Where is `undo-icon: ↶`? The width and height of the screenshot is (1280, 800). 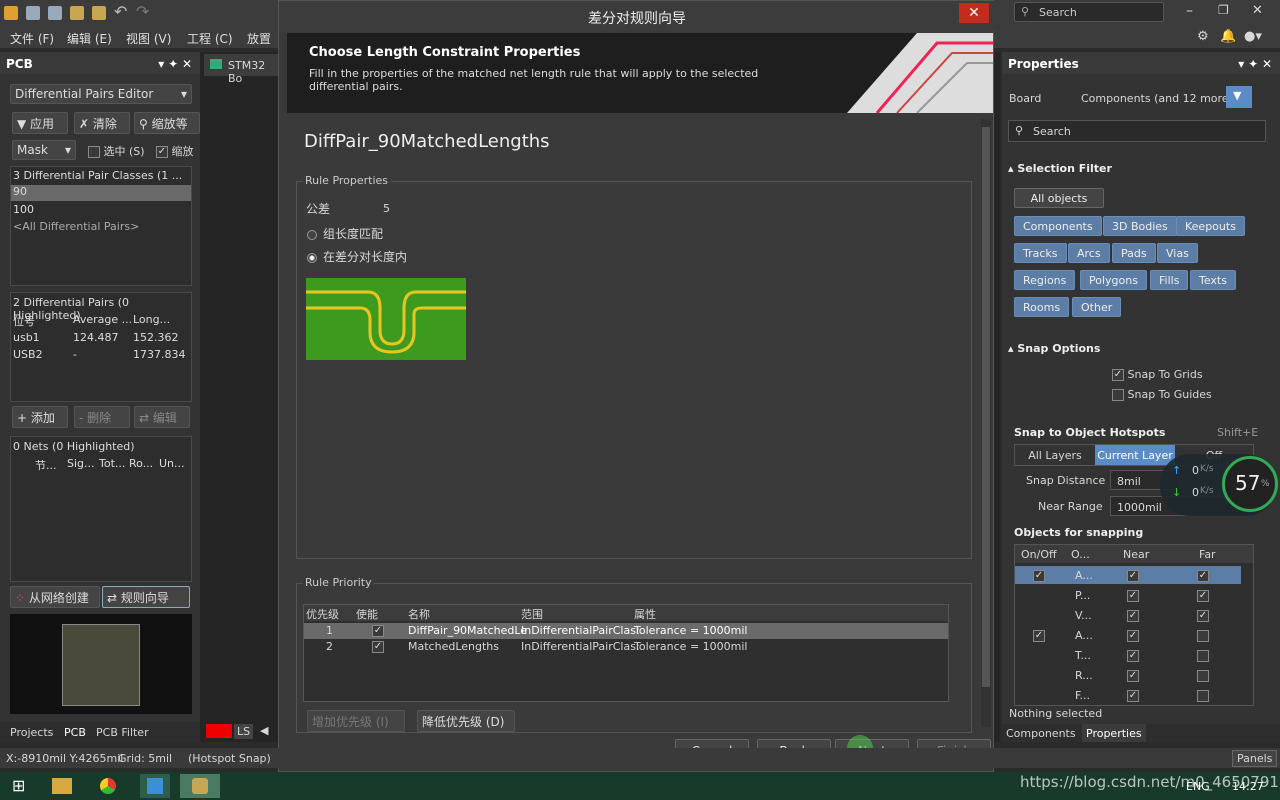
undo-icon: ↶ is located at coordinates (120, 11).